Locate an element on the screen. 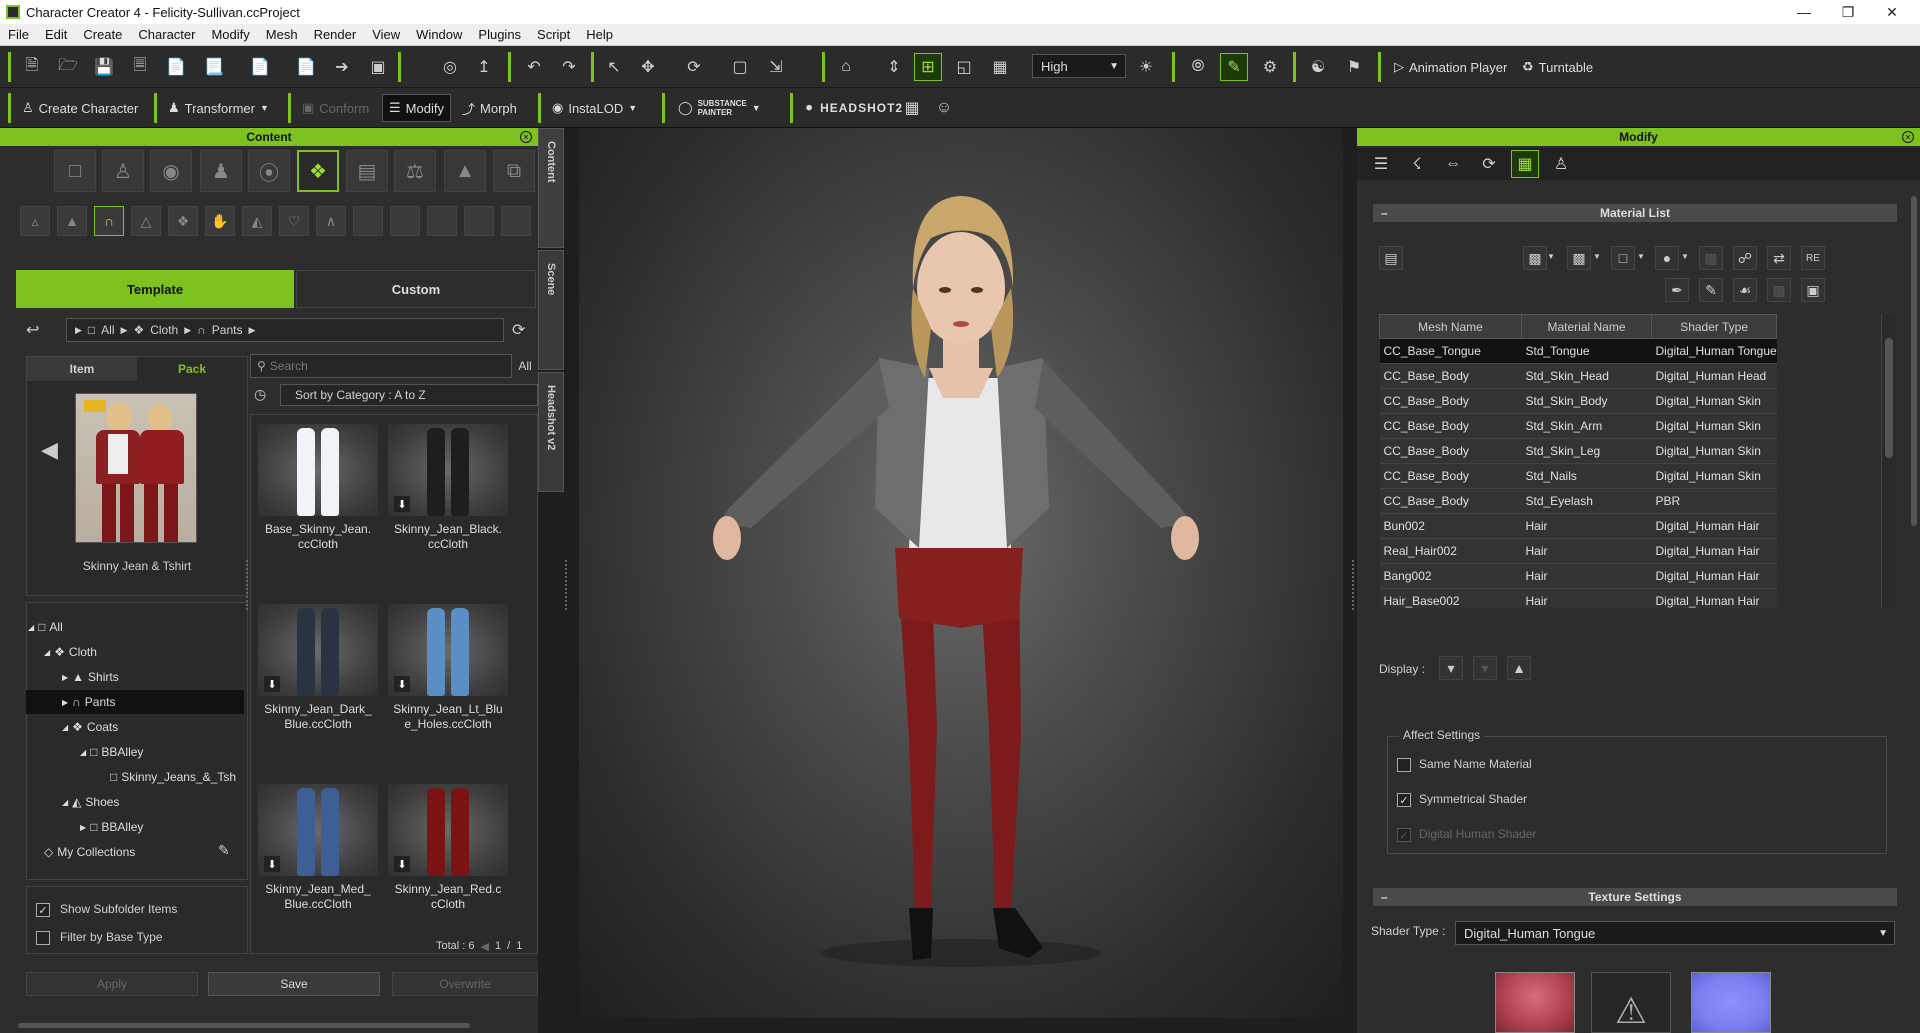 The image size is (1920, 1033). column-material-name: Material Name is located at coordinates (1586, 326).